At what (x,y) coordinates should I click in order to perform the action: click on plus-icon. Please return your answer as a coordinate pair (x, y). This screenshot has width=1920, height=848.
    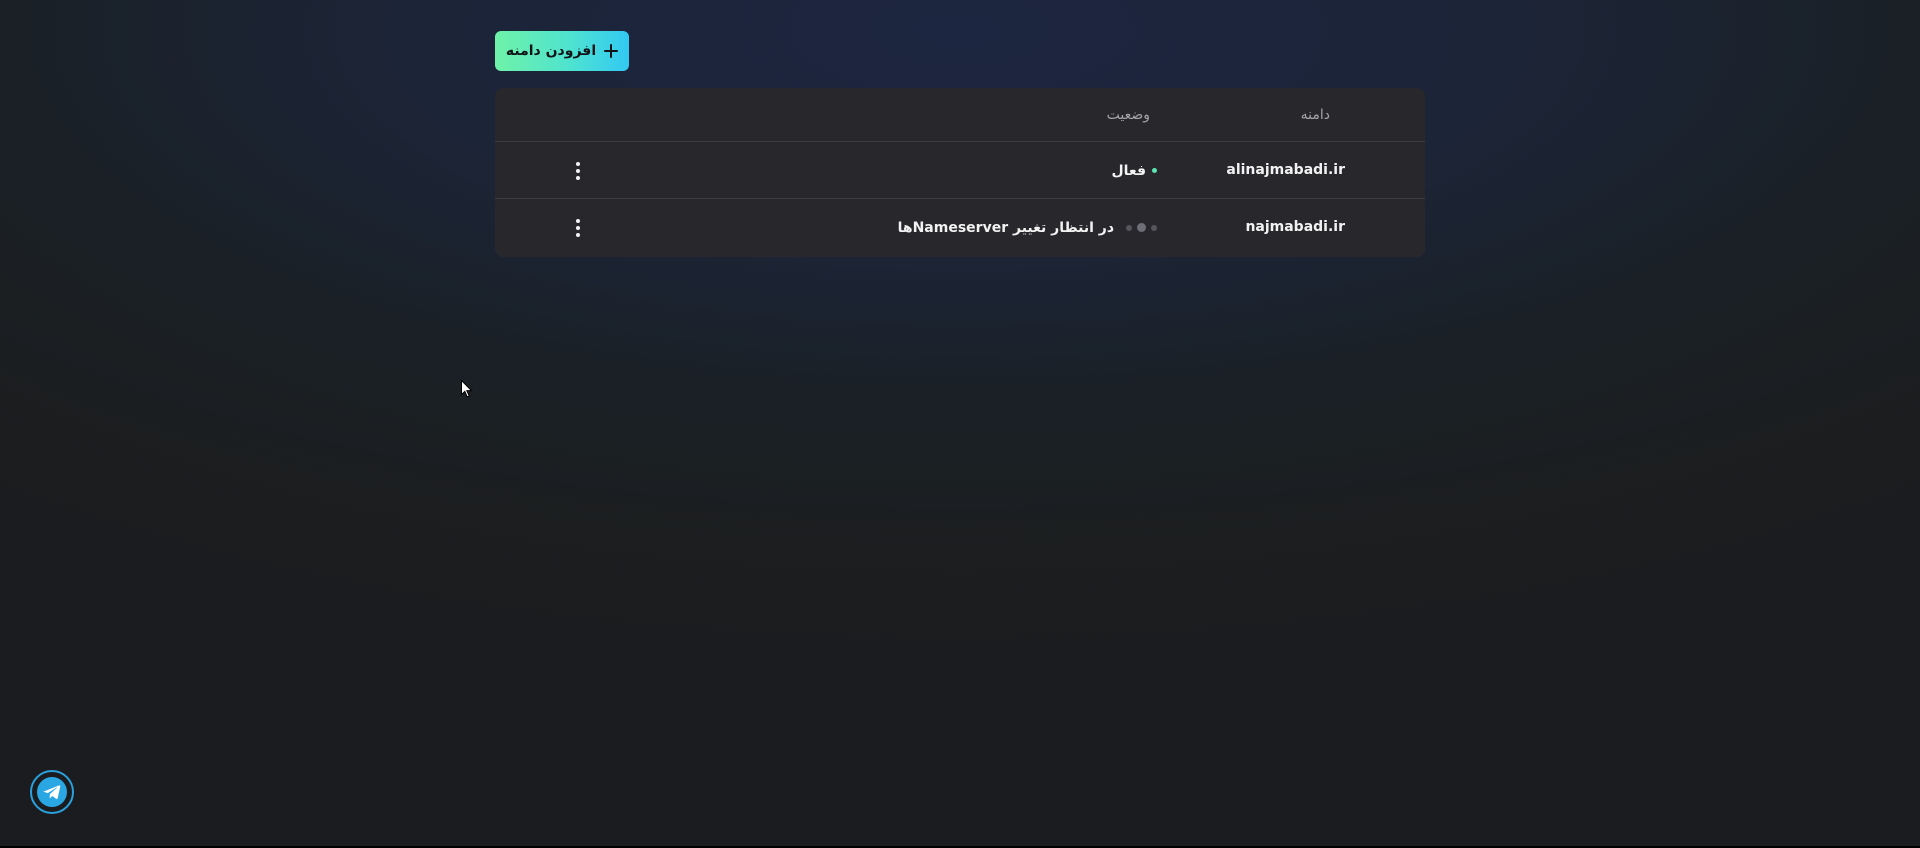
    Looking at the image, I should click on (611, 51).